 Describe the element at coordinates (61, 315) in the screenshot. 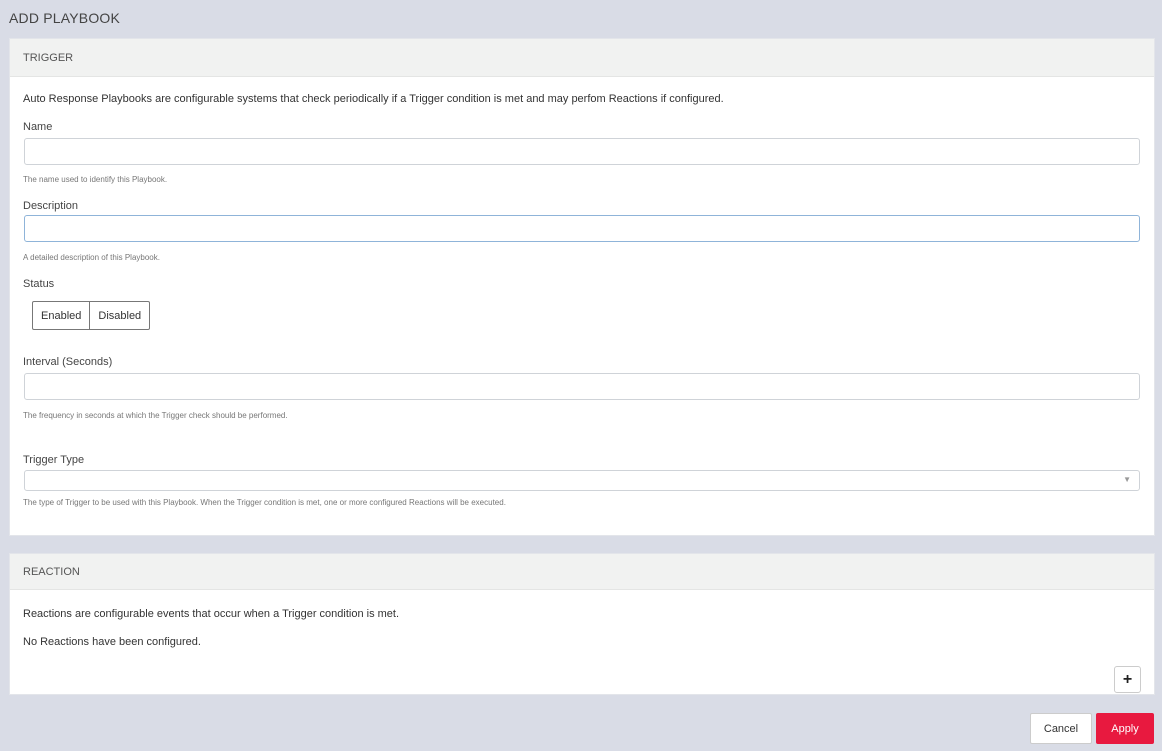

I see `status-enabled-option: Enabled` at that location.